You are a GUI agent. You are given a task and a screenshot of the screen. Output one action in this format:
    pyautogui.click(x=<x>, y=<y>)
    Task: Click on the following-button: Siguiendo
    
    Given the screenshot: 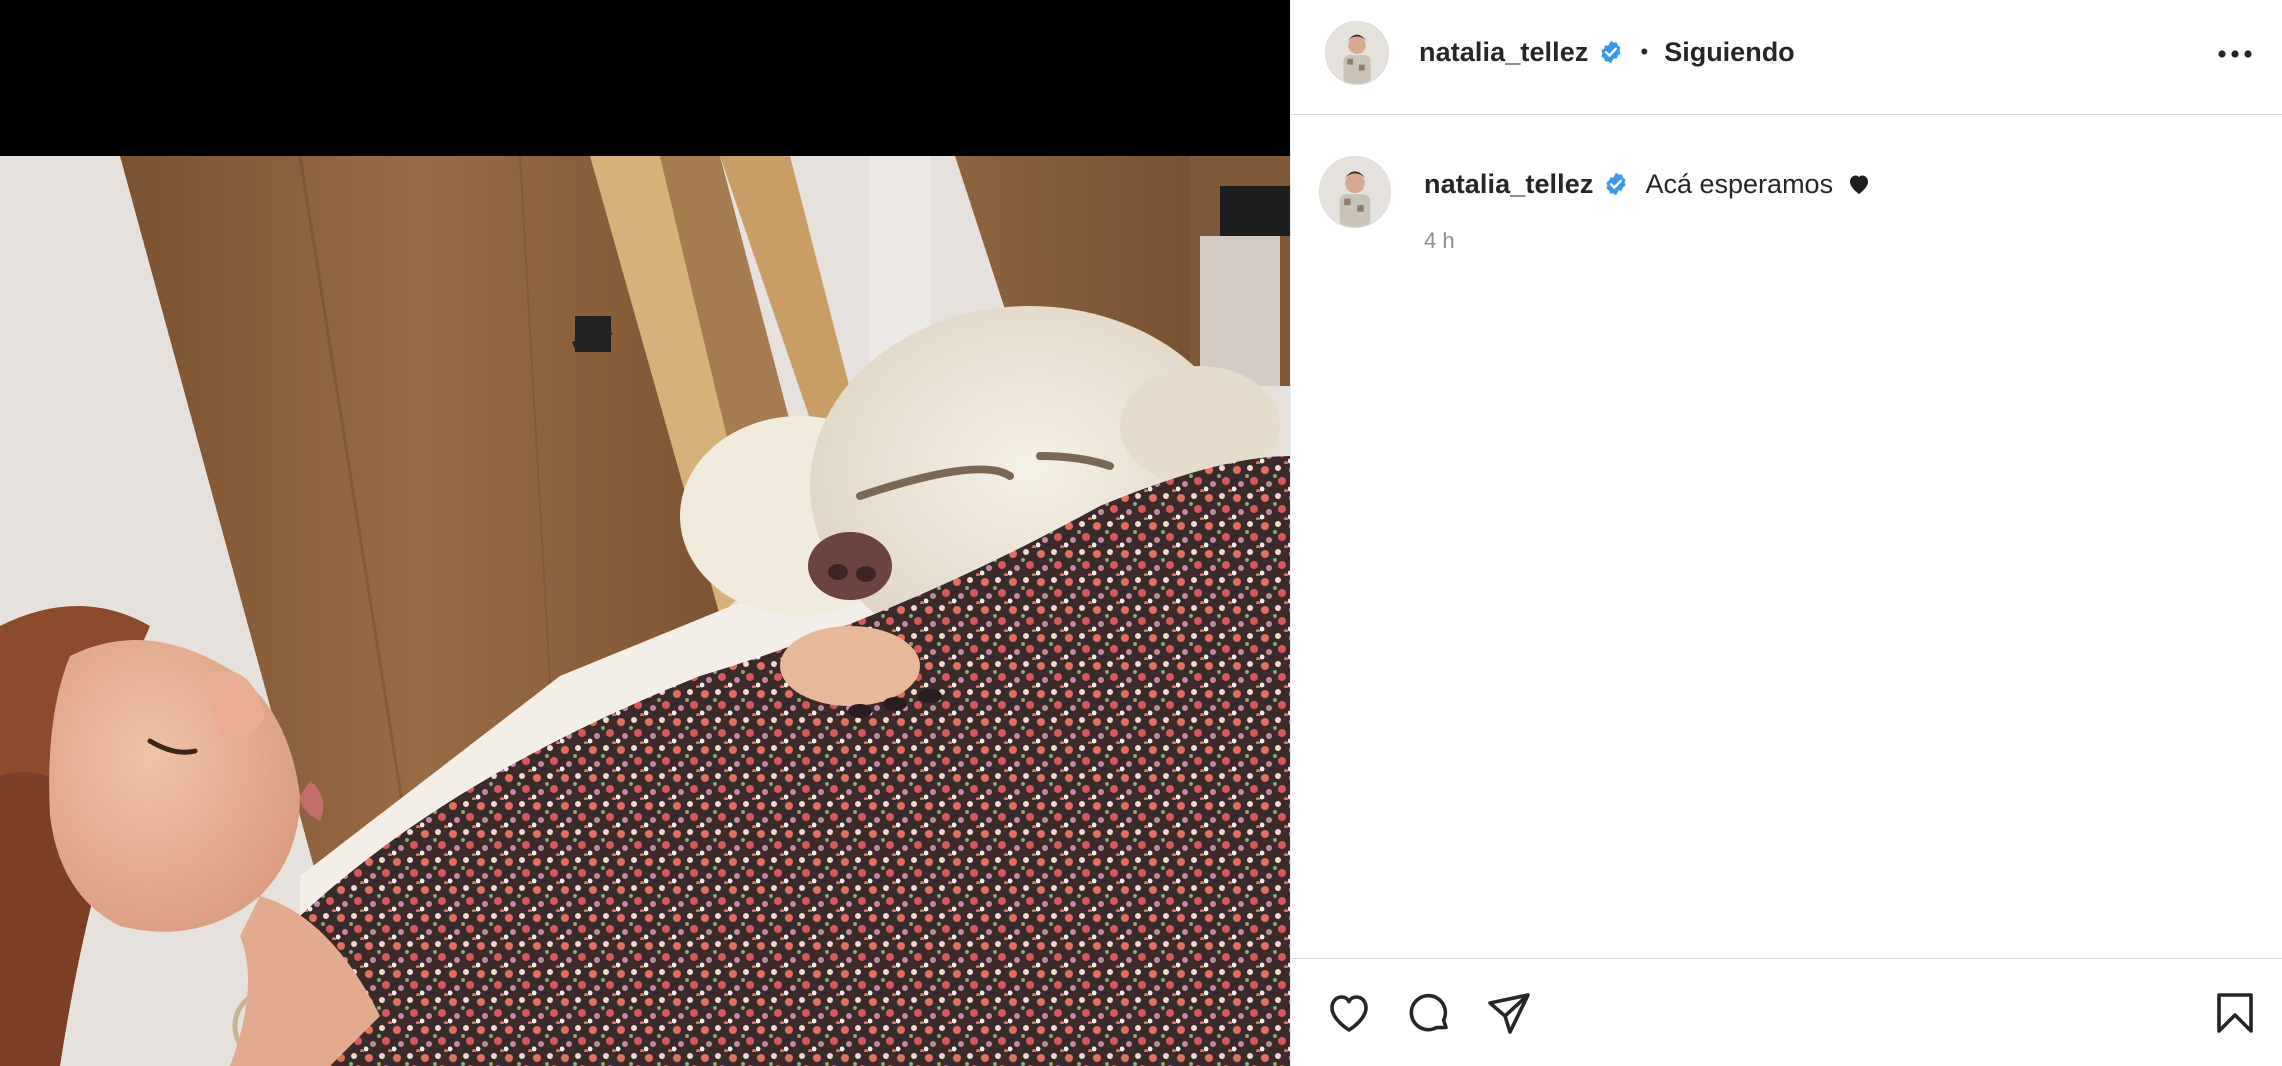 What is the action you would take?
    pyautogui.click(x=1729, y=52)
    